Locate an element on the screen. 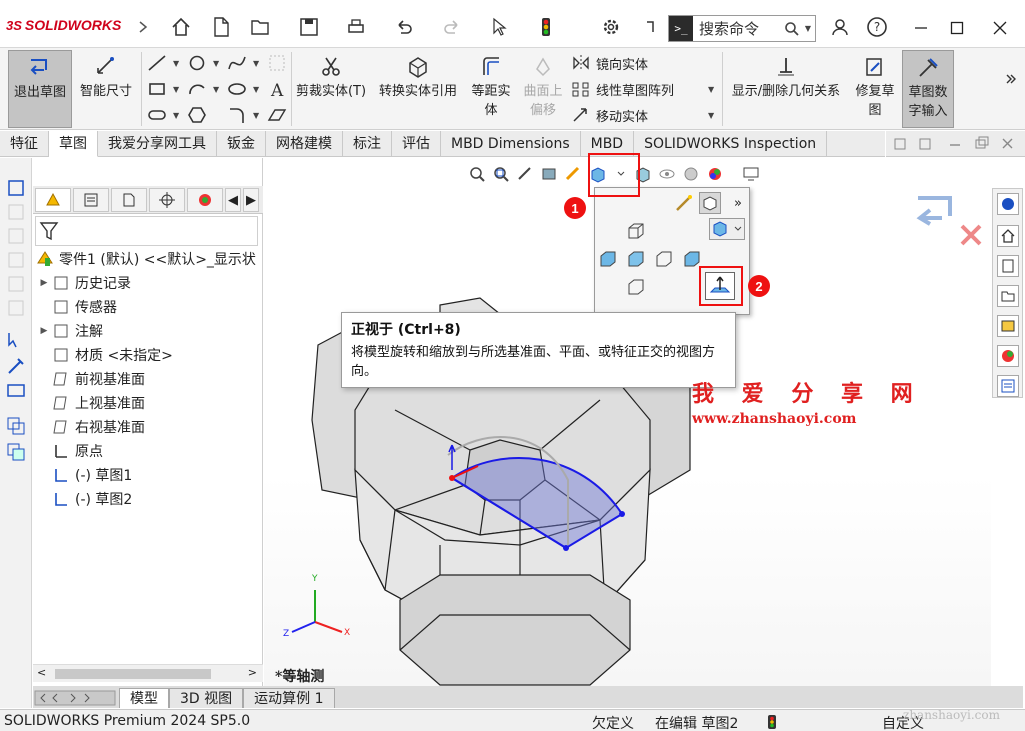 The image size is (1025, 731). arc-tool: ▼ is located at coordinates (202, 89).